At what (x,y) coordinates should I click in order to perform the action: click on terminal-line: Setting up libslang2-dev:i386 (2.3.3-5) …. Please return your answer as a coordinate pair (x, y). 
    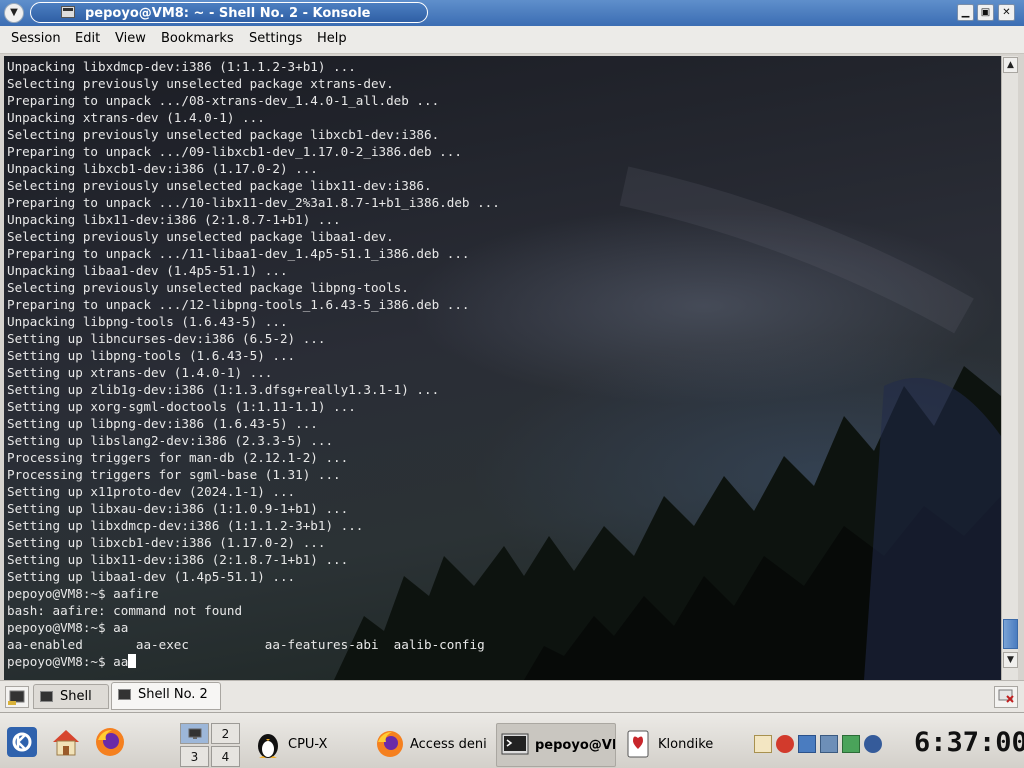
    Looking at the image, I should click on (170, 440).